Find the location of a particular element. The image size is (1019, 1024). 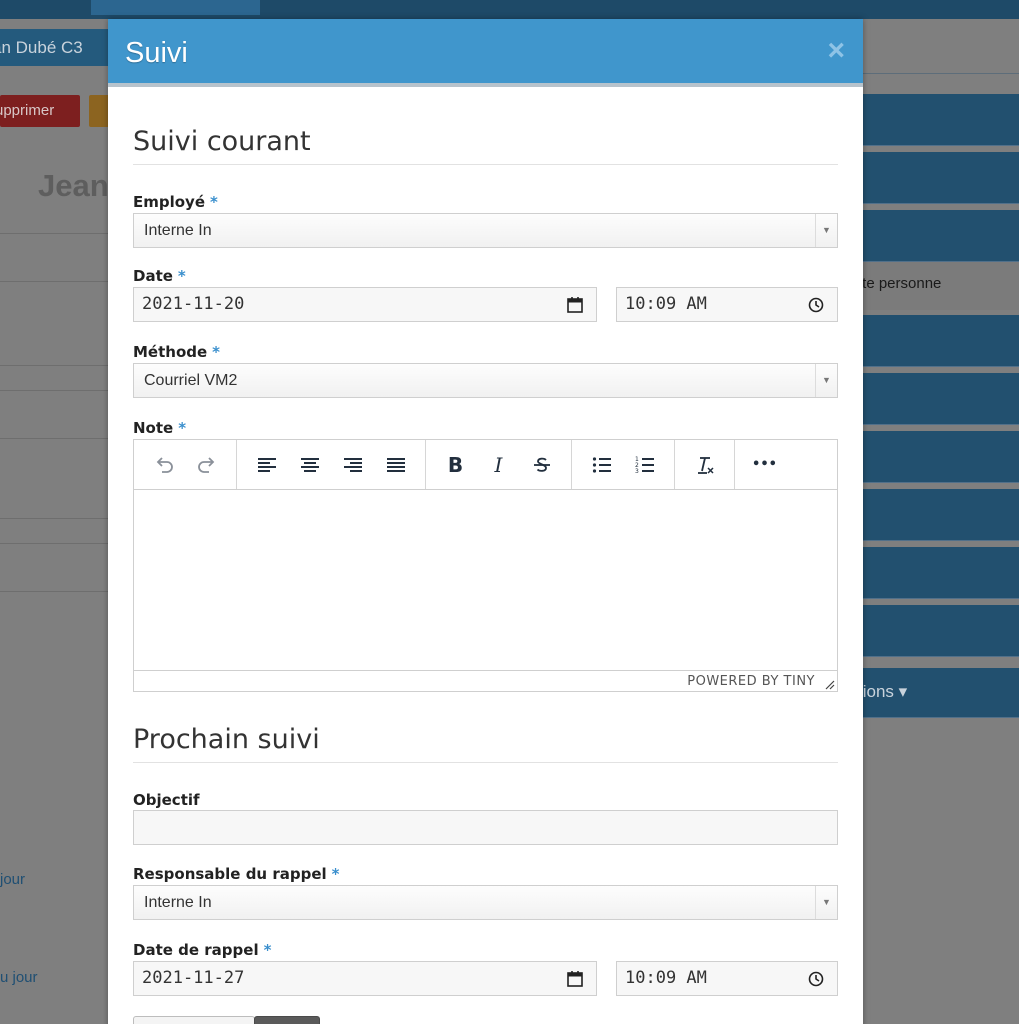

background-person-tab: an Dubé C3 is located at coordinates (55, 47).